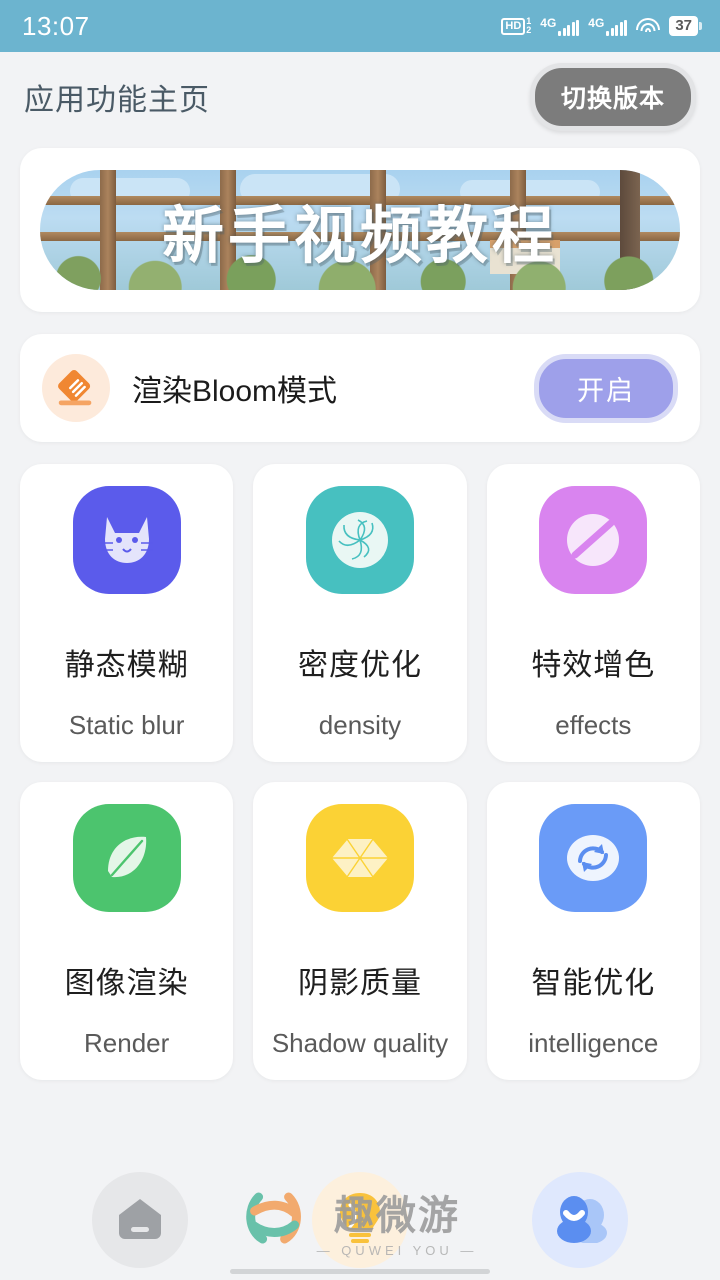 The image size is (720, 1280). I want to click on signal-icon-sim2: 4G, so click(608, 25).